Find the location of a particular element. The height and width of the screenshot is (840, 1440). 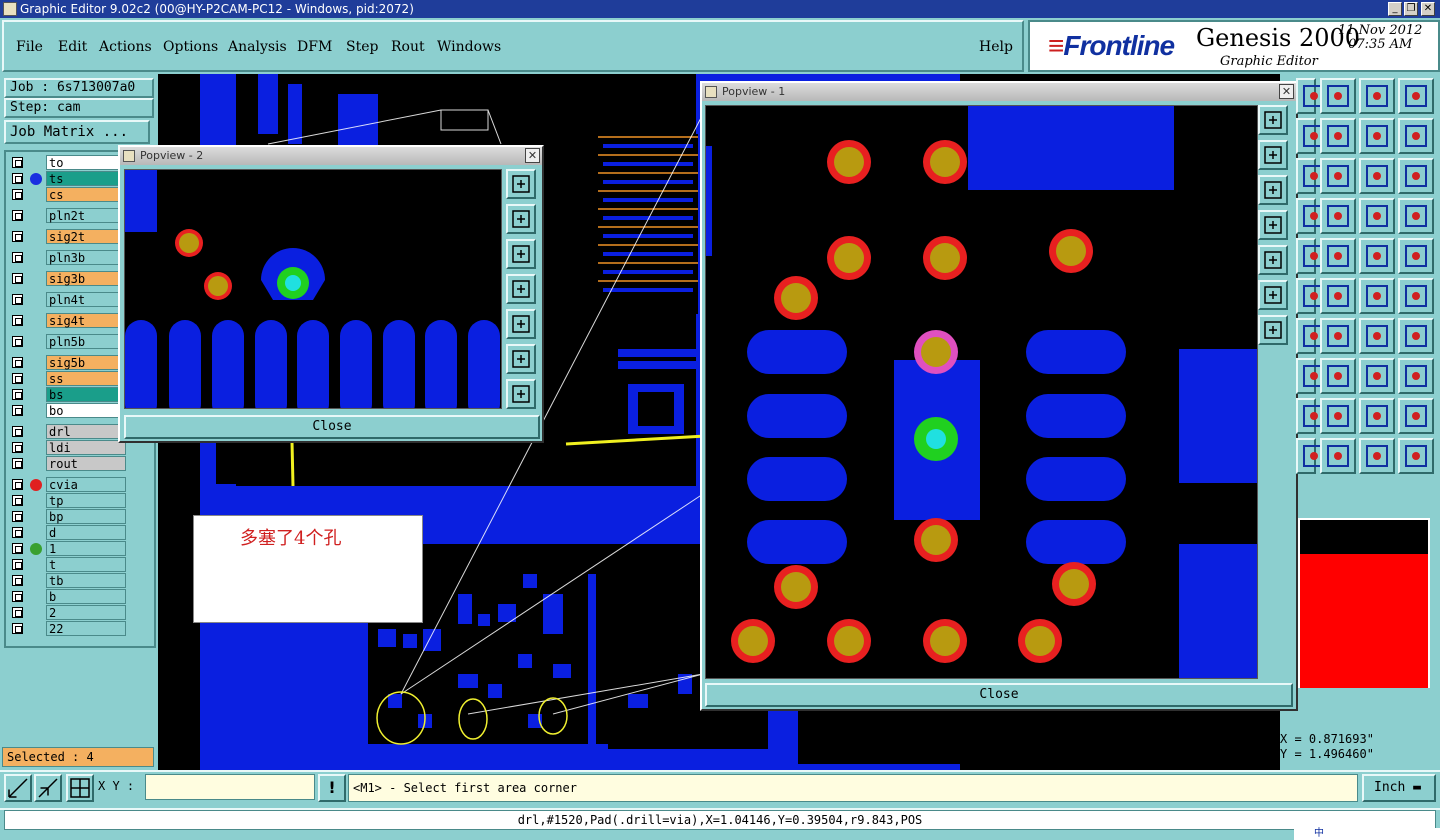

popview-2-drawing is located at coordinates (312, 289).